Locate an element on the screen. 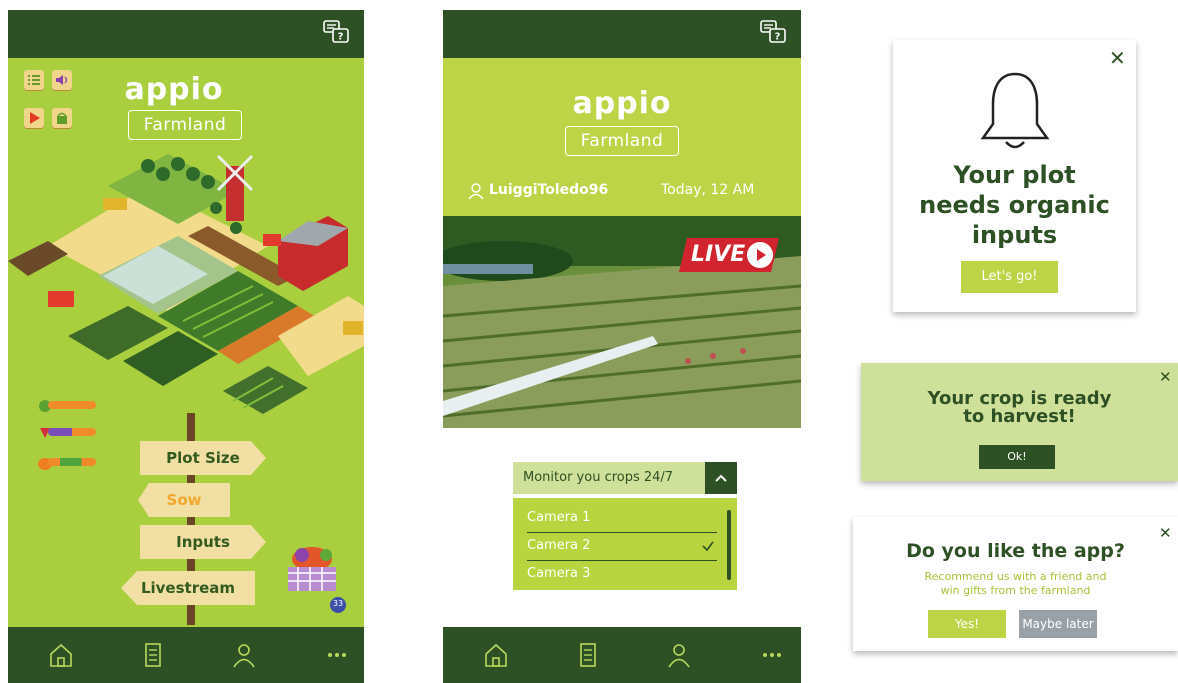 The image size is (1178, 683). basket-icon is located at coordinates (62, 118).